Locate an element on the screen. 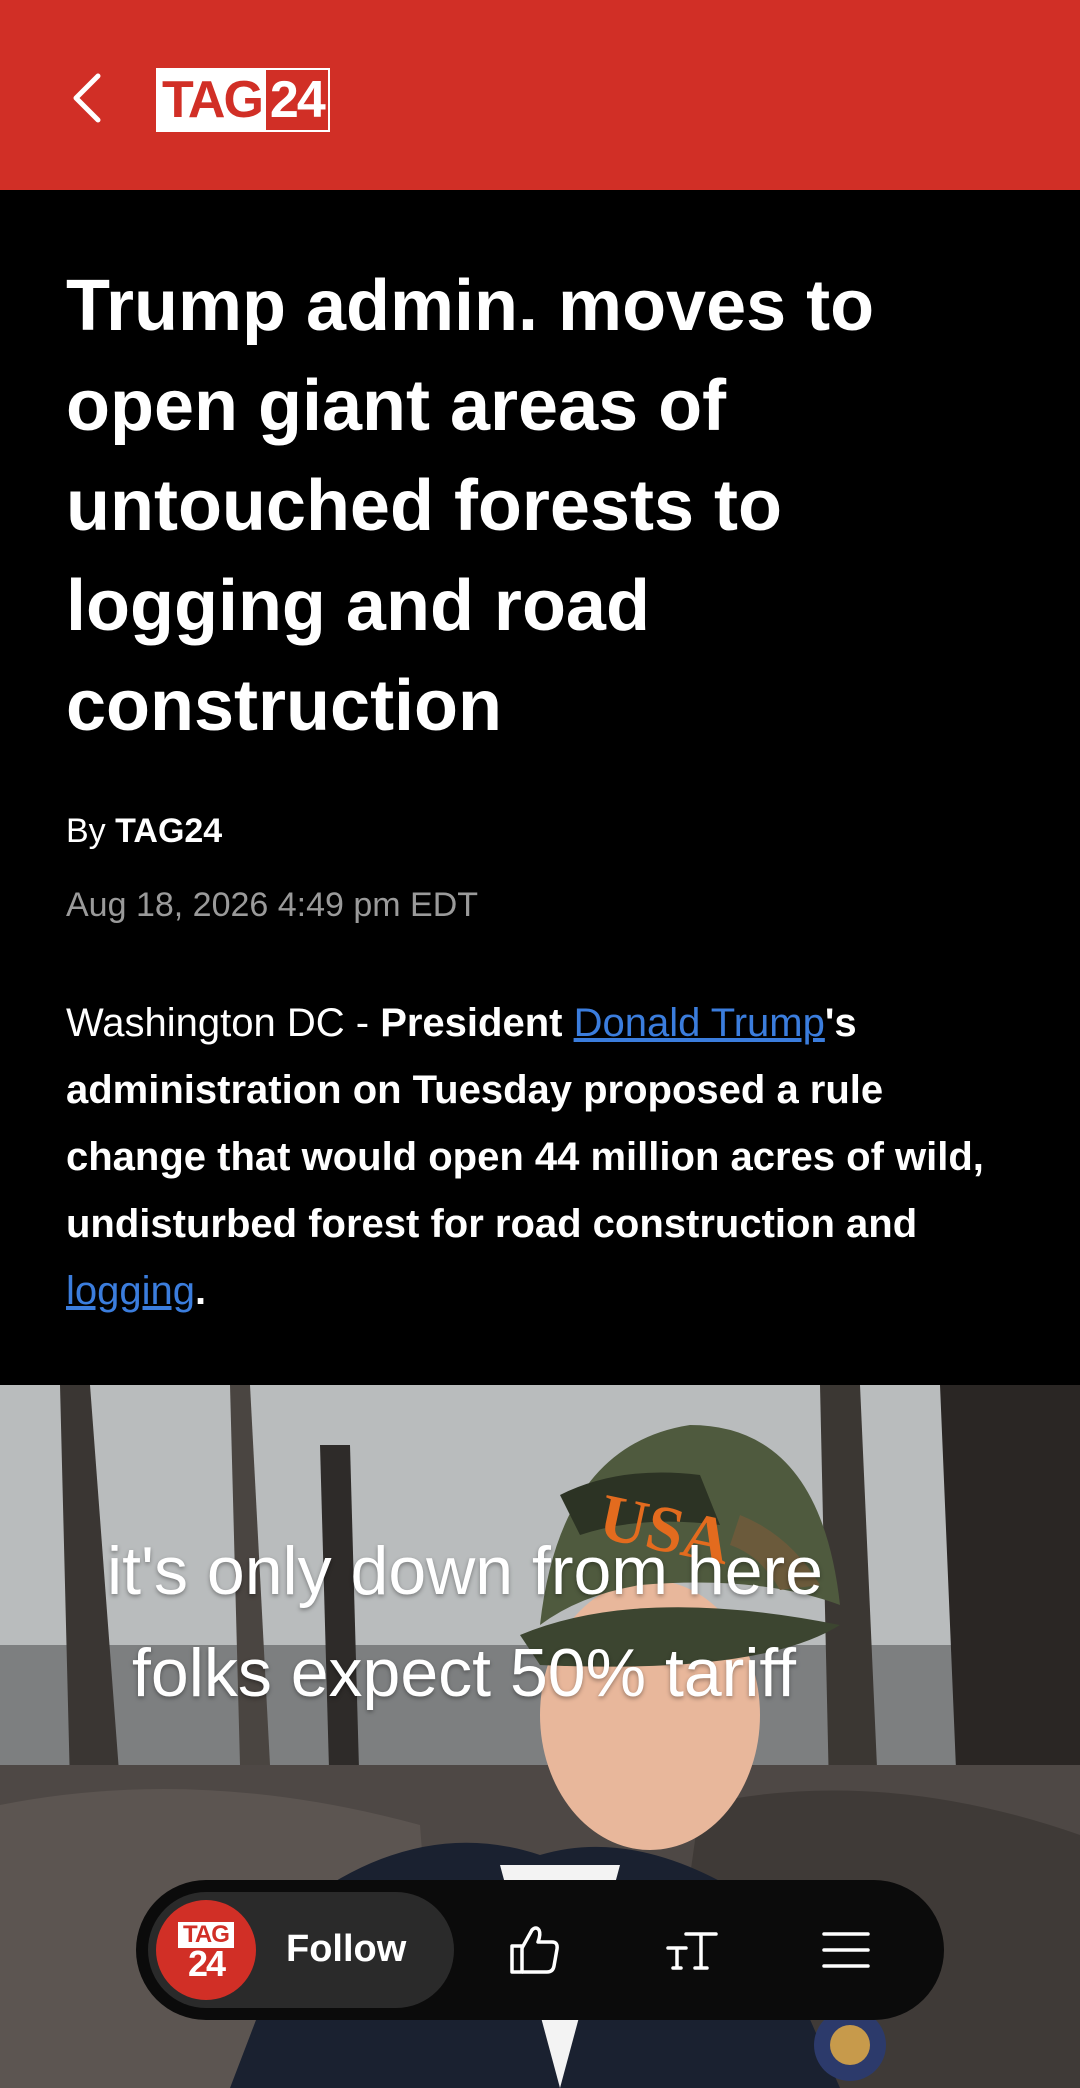  caption-line-1: it's only down from here is located at coordinates (465, 1571).